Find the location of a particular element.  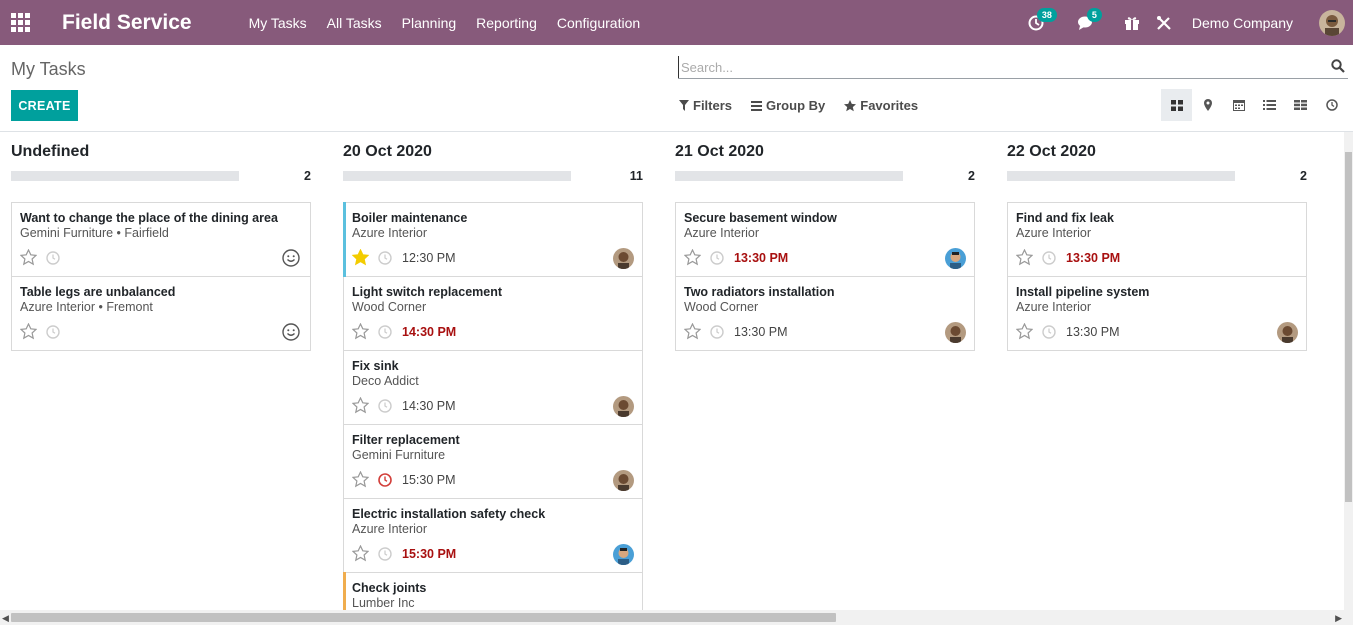

task-title: Light switch replacement is located at coordinates (427, 292).